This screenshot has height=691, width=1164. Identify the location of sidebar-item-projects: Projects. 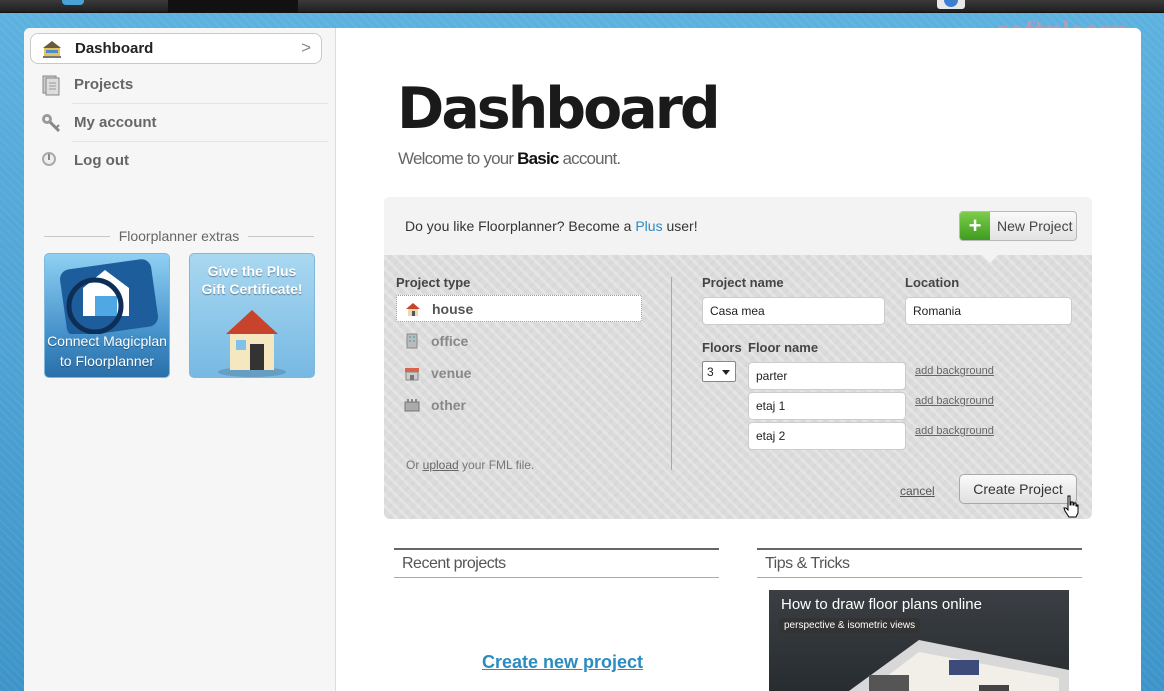
(176, 84).